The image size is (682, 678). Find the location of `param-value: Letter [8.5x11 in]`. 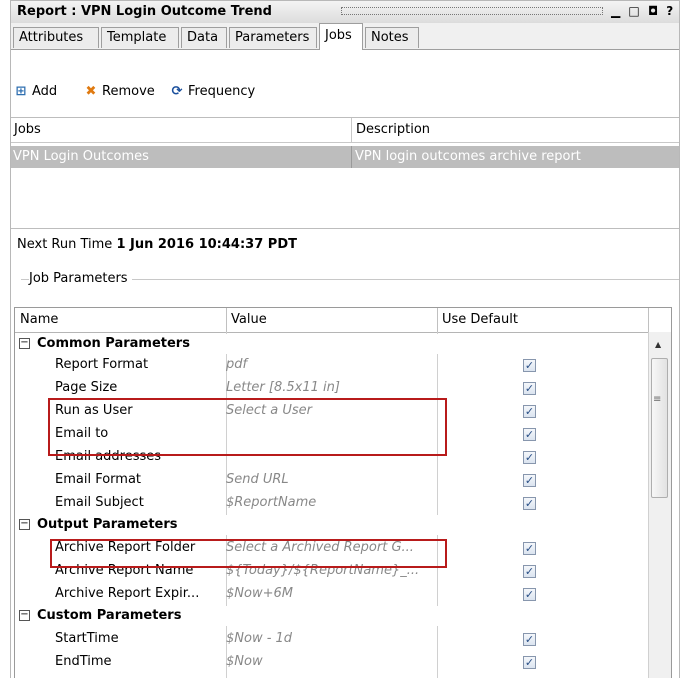

param-value: Letter [8.5x11 in] is located at coordinates (283, 387).